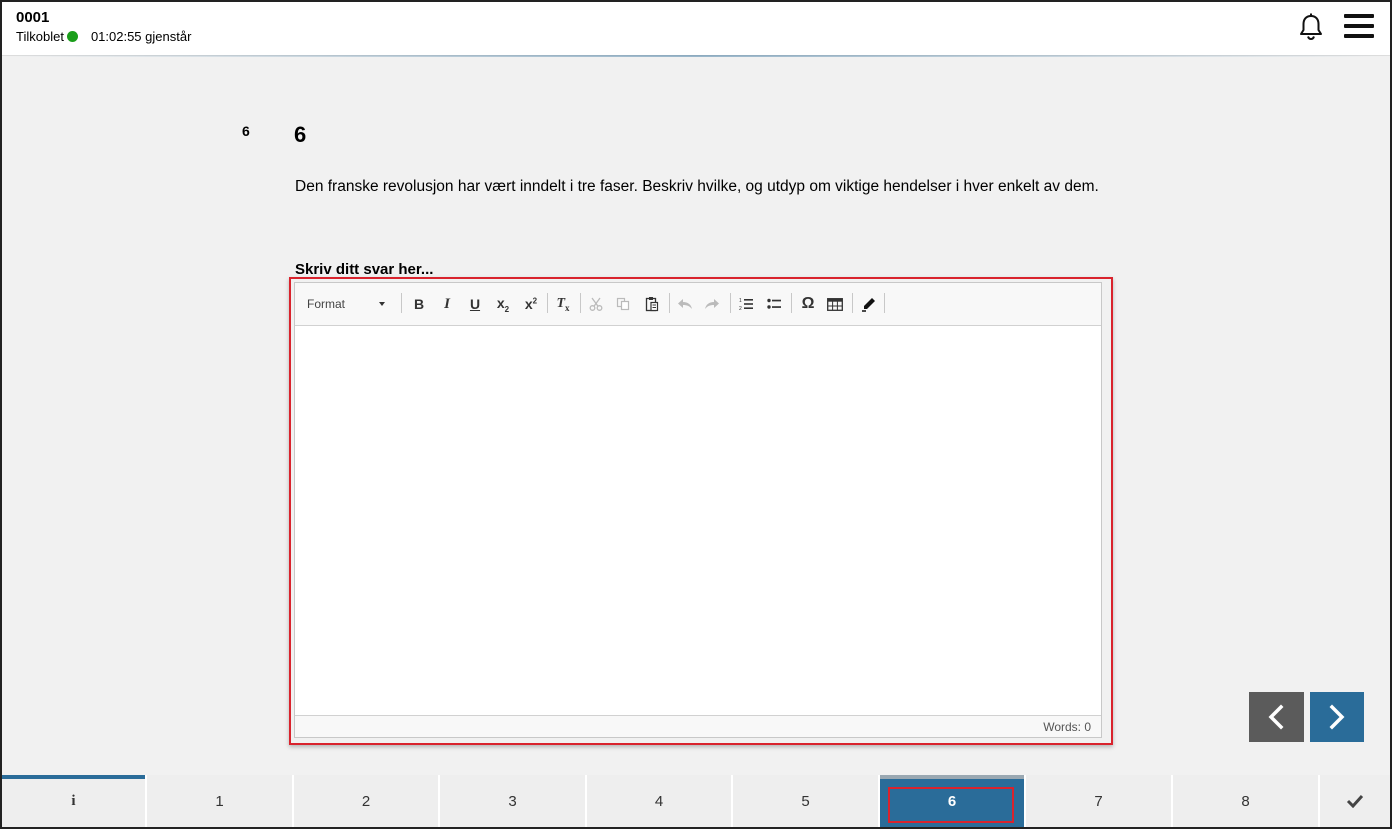 The image size is (1392, 829). What do you see at coordinates (447, 304) in the screenshot?
I see `italic-icon: I` at bounding box center [447, 304].